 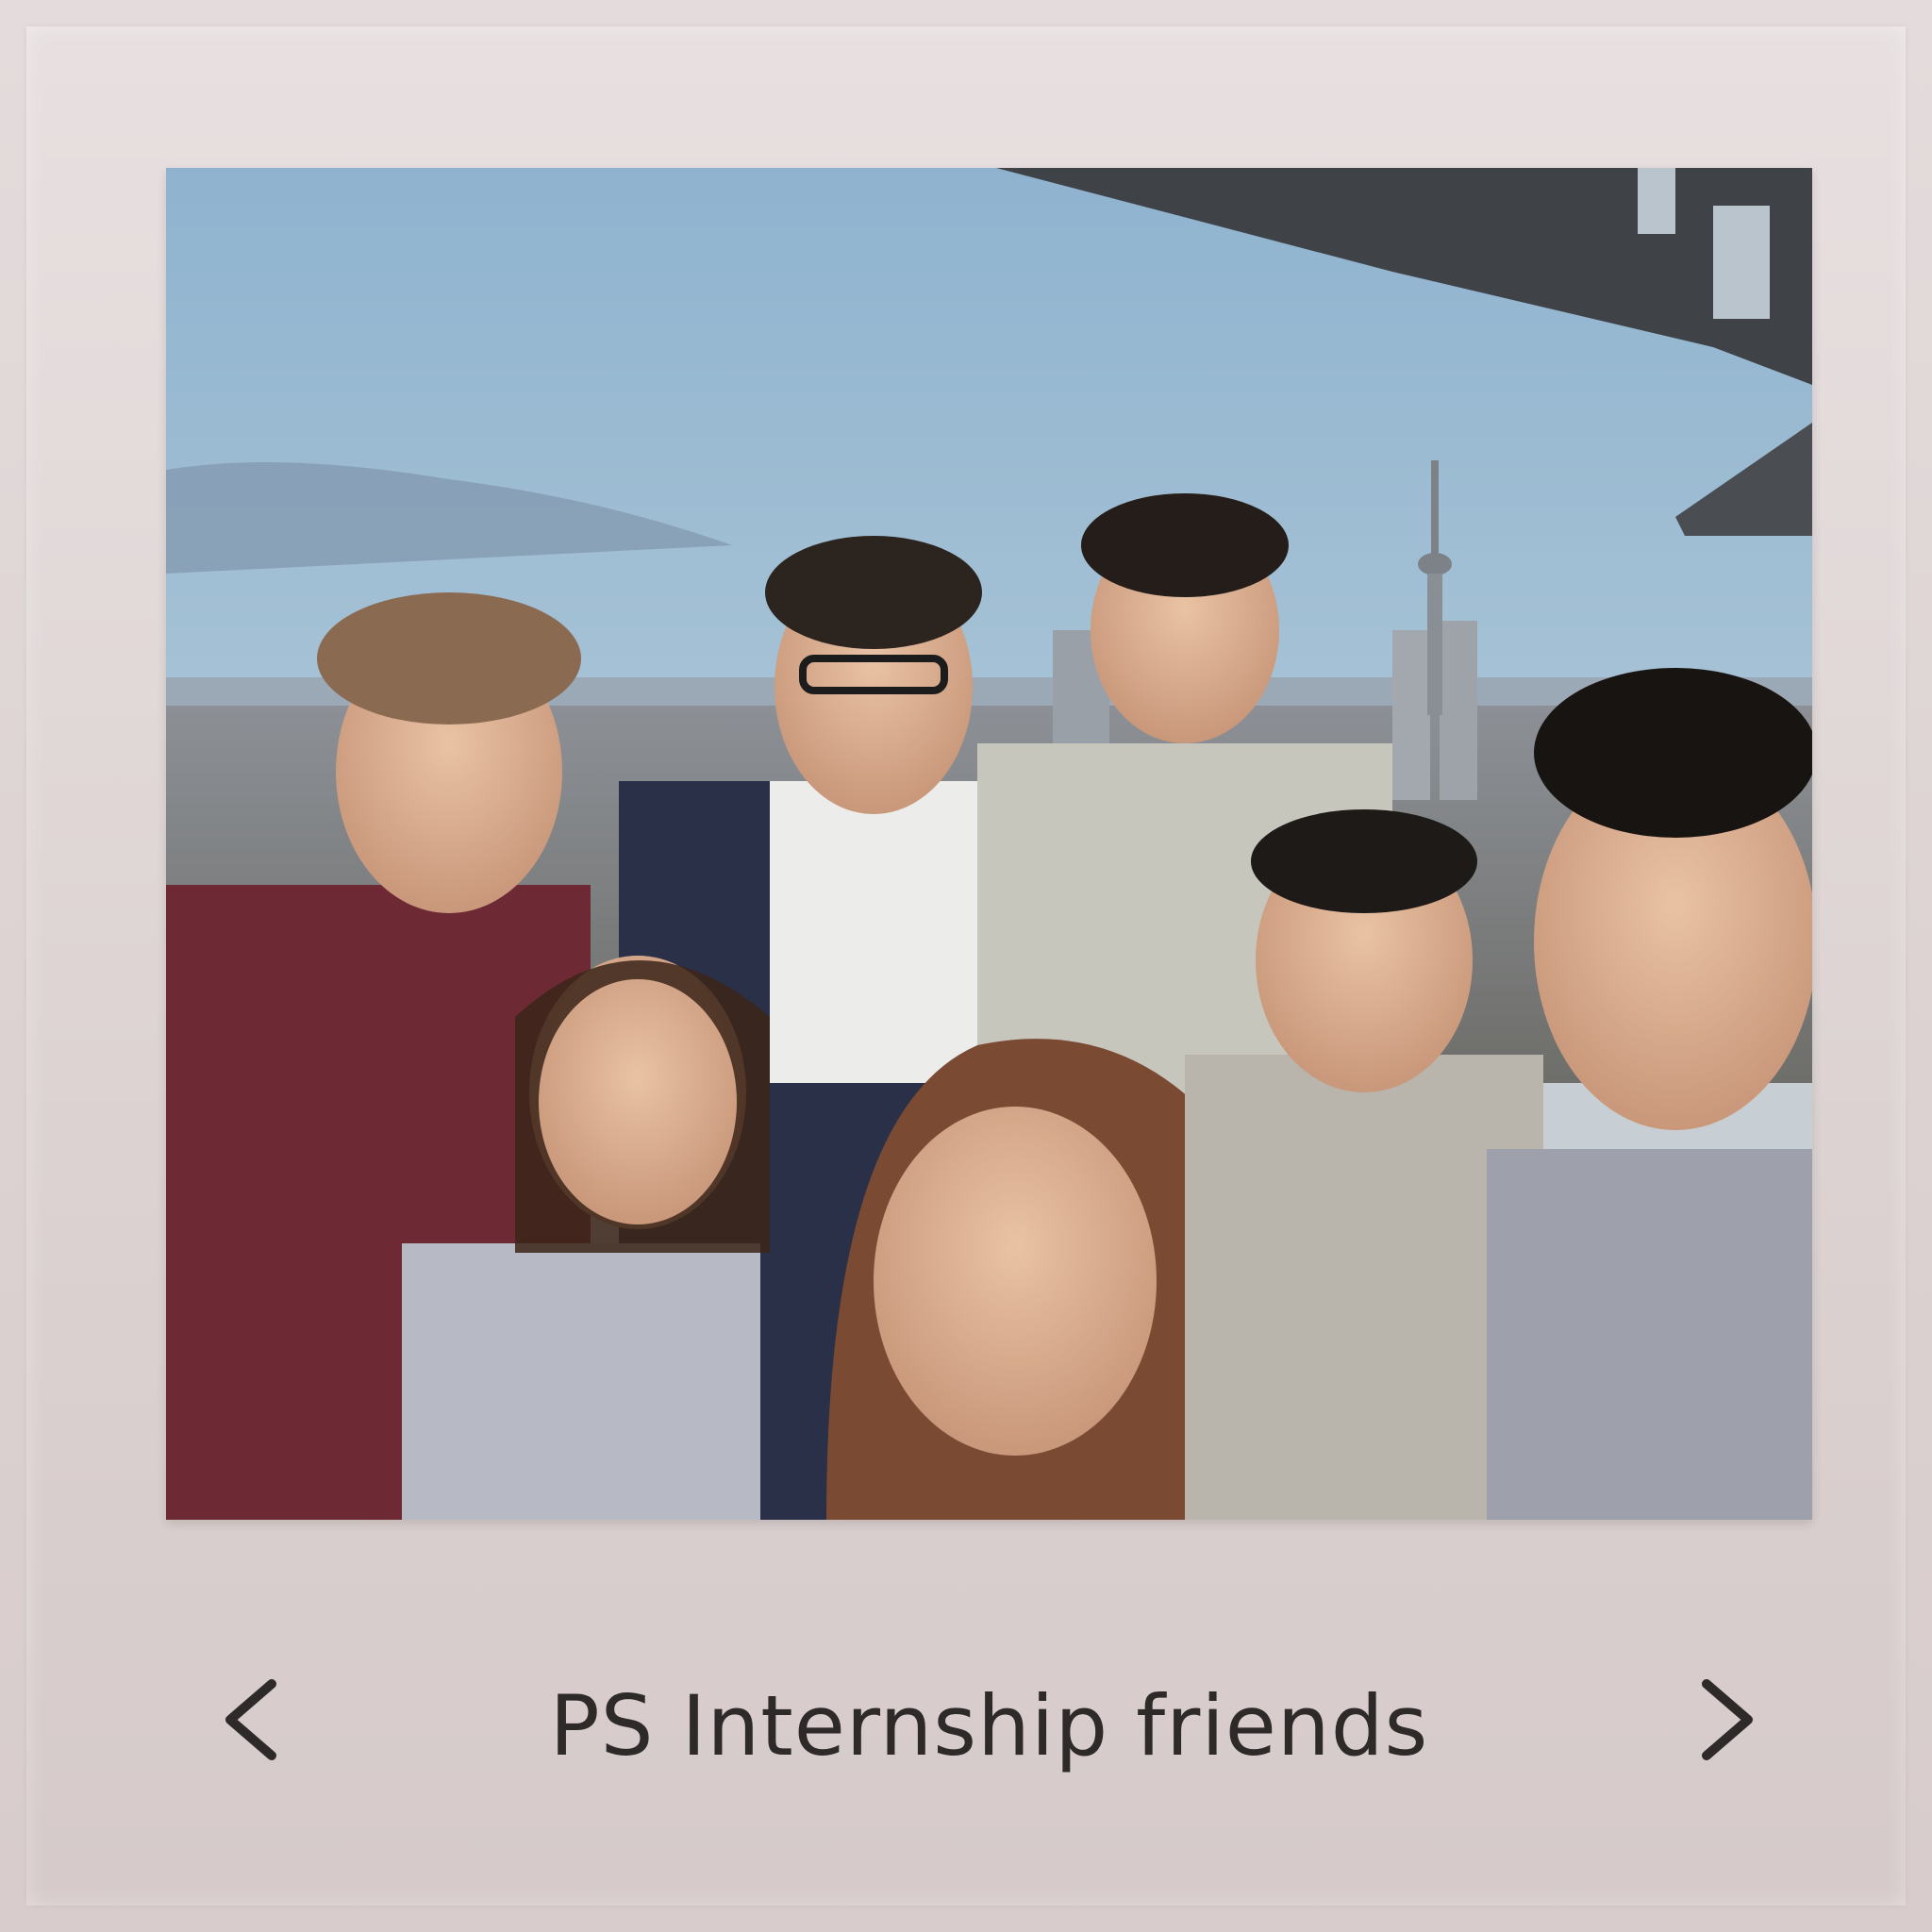 I want to click on photo-caption-bar: PS Internship friends, so click(x=989, y=1719).